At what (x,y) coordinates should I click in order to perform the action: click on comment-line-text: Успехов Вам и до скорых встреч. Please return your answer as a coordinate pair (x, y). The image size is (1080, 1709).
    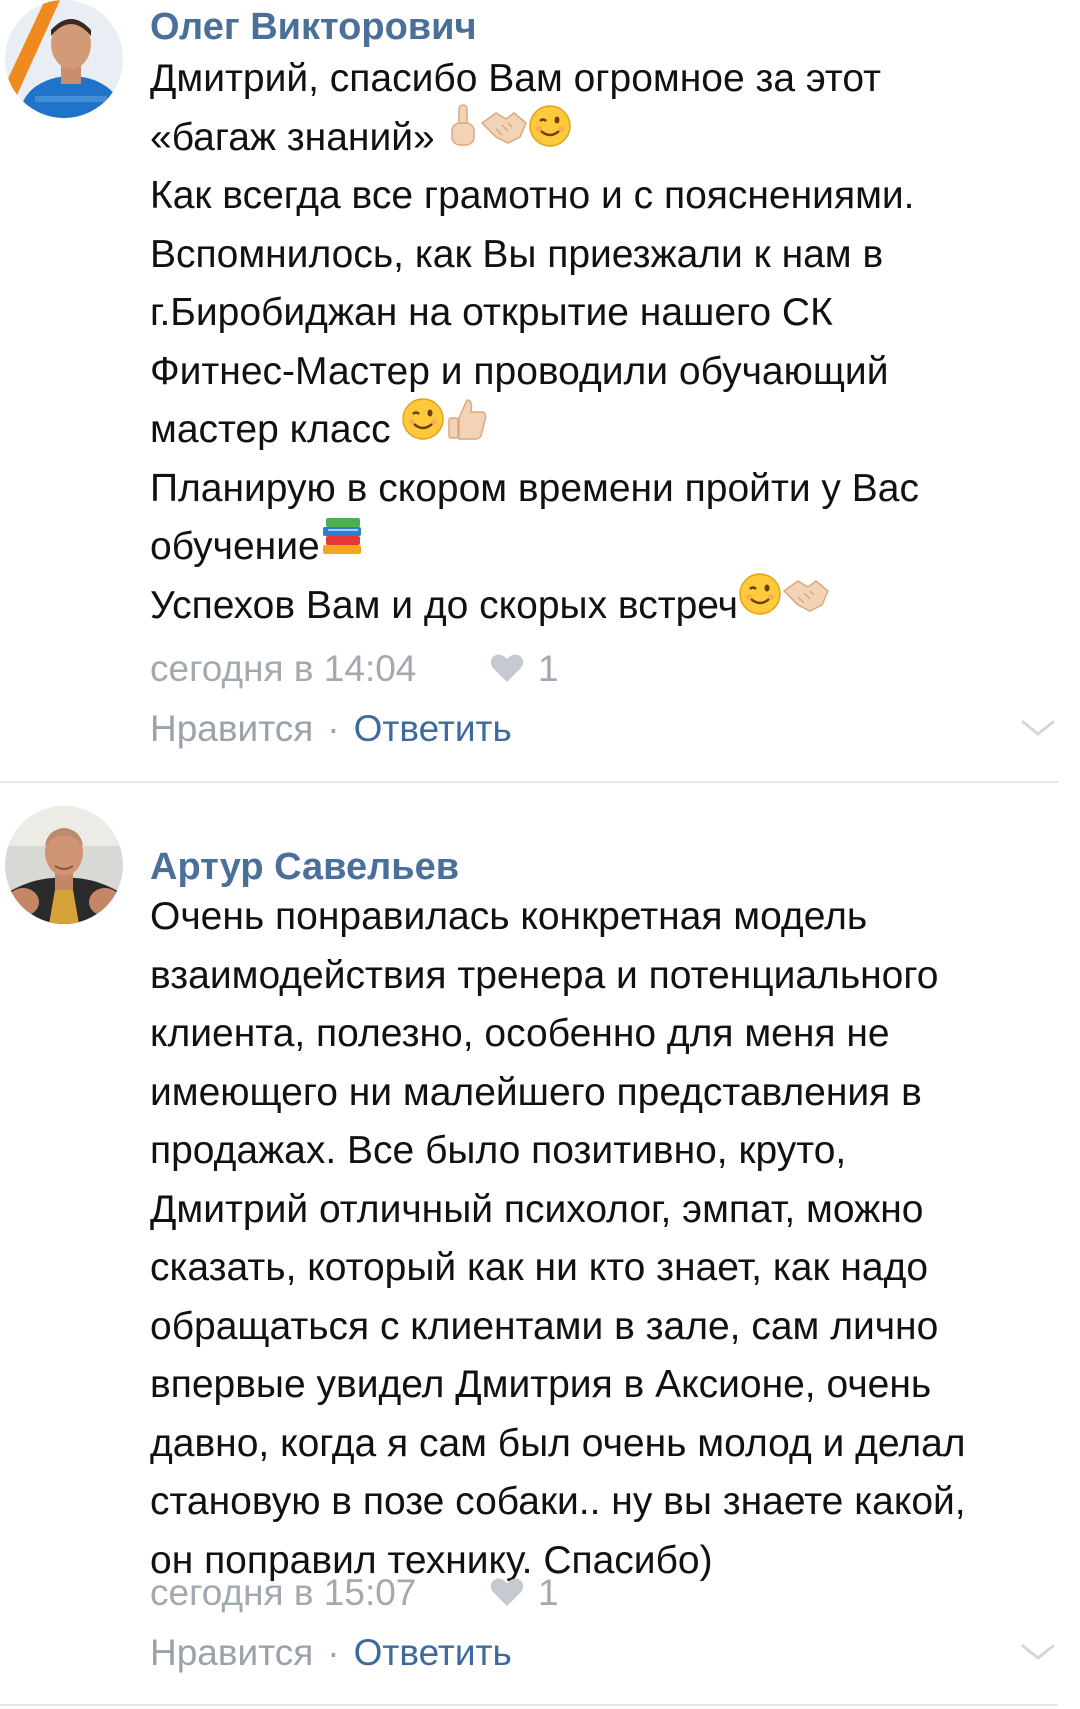
    Looking at the image, I should click on (444, 605).